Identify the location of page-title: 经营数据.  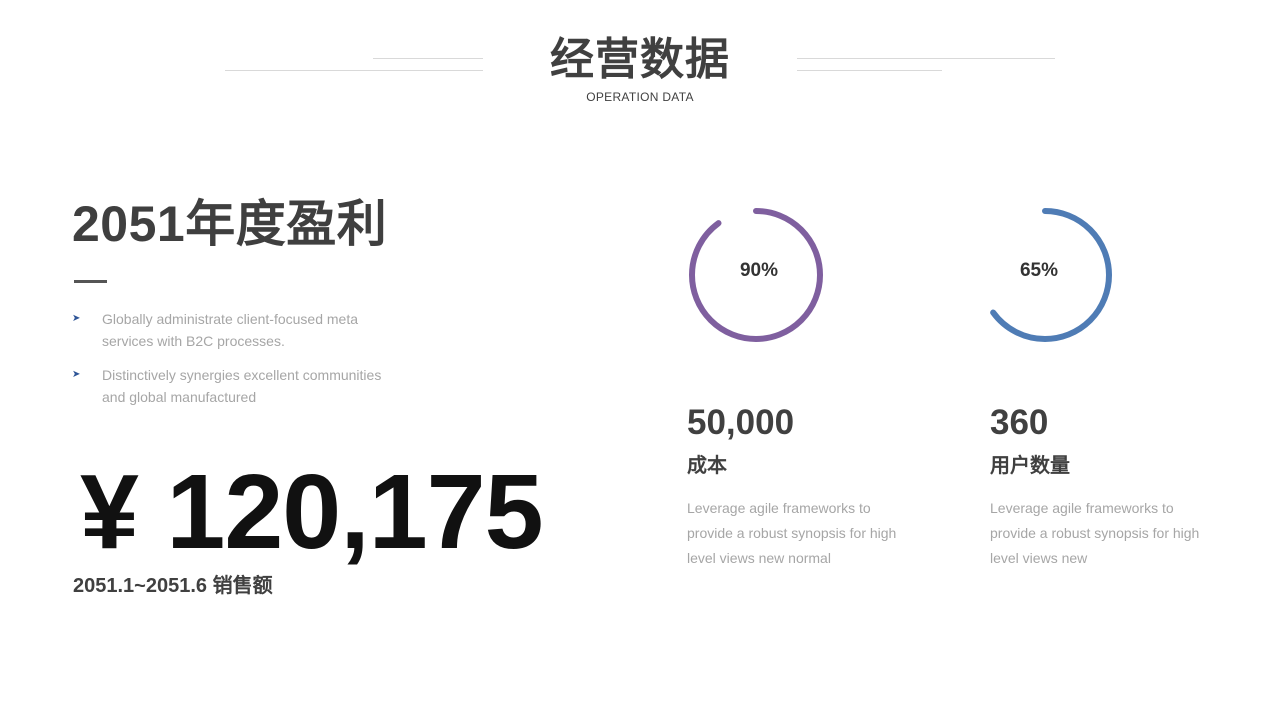
(640, 59).